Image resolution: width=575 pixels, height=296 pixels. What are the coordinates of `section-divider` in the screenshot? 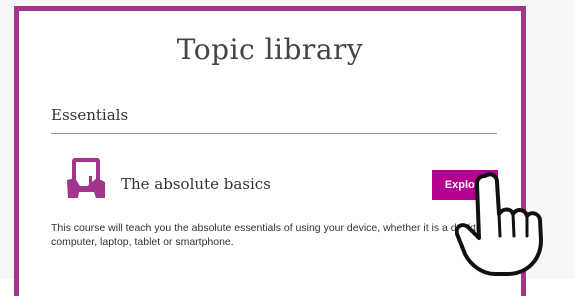 It's located at (274, 133).